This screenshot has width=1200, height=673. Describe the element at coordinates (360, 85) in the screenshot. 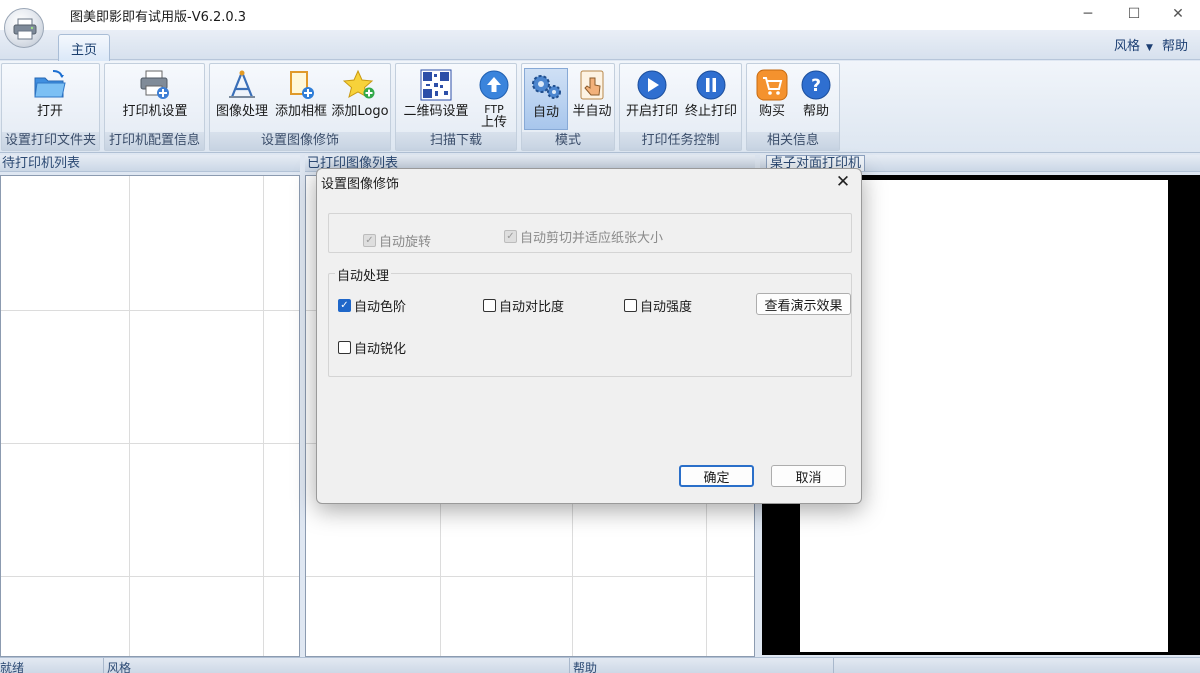

I see `add-logo-star-icon` at that location.